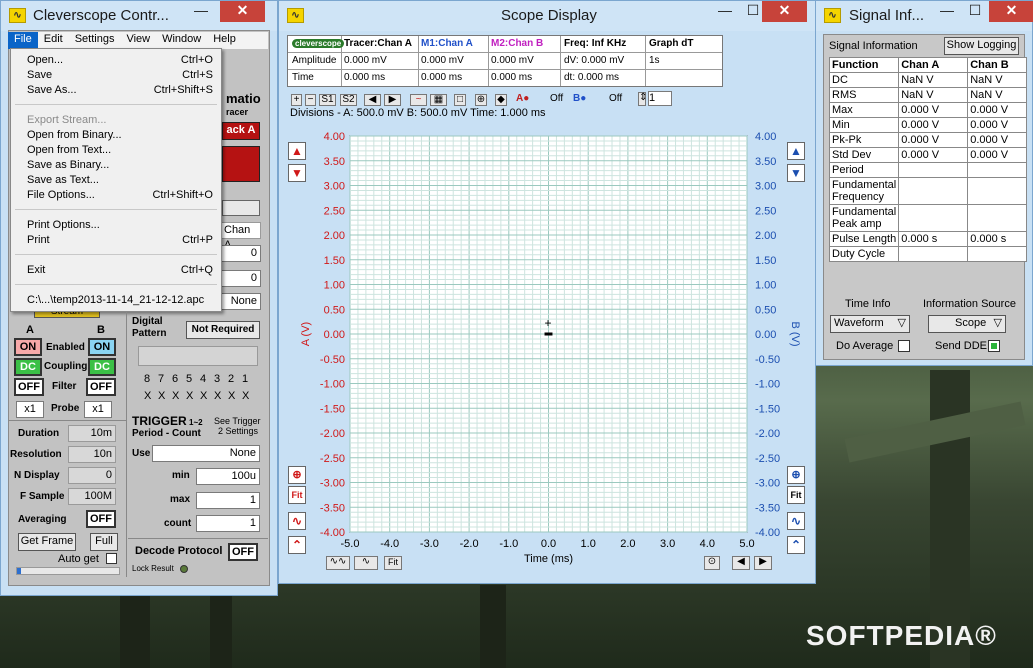 This screenshot has width=1033, height=668. I want to click on time-info-dropdown: Waveform ▽, so click(870, 324).